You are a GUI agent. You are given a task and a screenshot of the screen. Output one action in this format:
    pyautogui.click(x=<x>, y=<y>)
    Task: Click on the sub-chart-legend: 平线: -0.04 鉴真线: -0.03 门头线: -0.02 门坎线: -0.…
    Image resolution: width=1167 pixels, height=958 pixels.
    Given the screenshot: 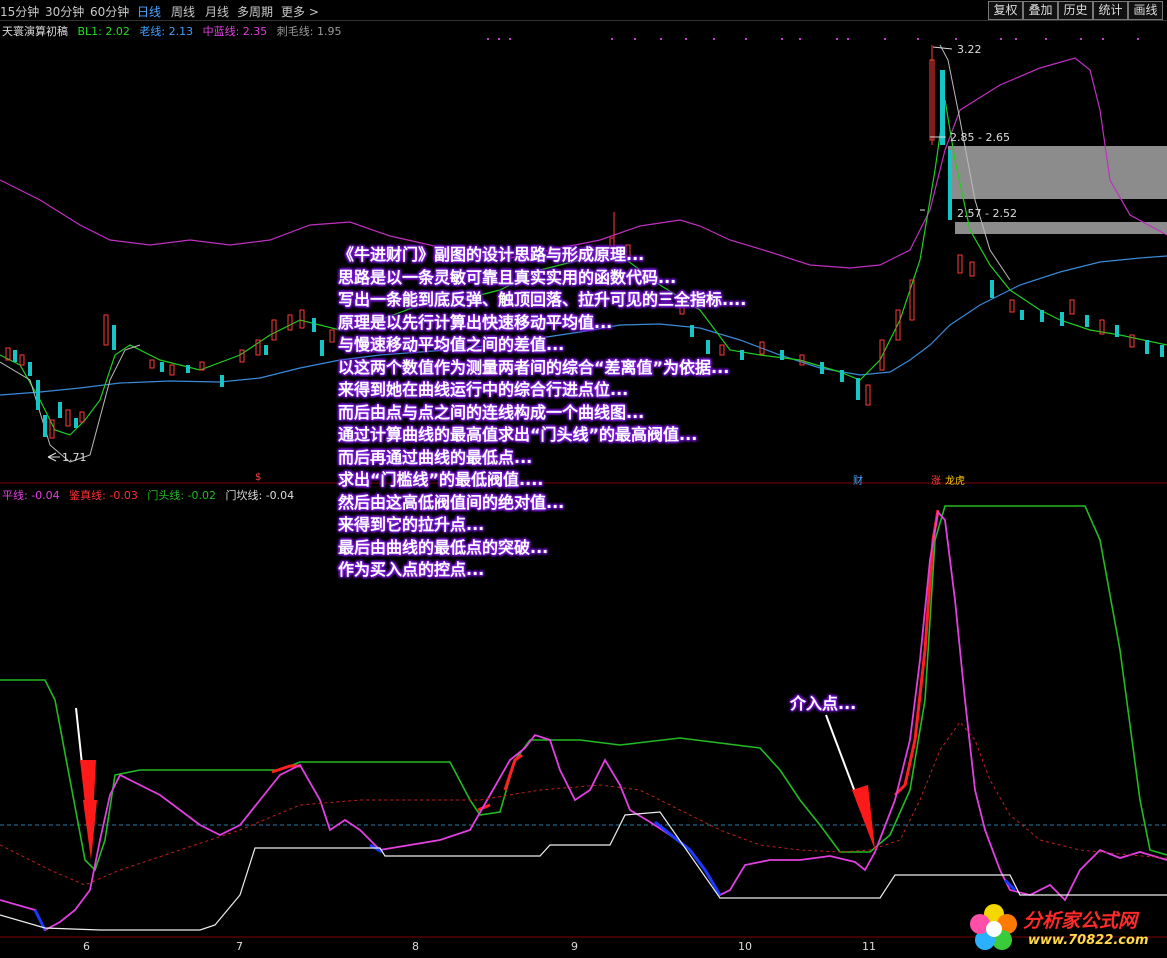 What is the action you would take?
    pyautogui.click(x=151, y=495)
    